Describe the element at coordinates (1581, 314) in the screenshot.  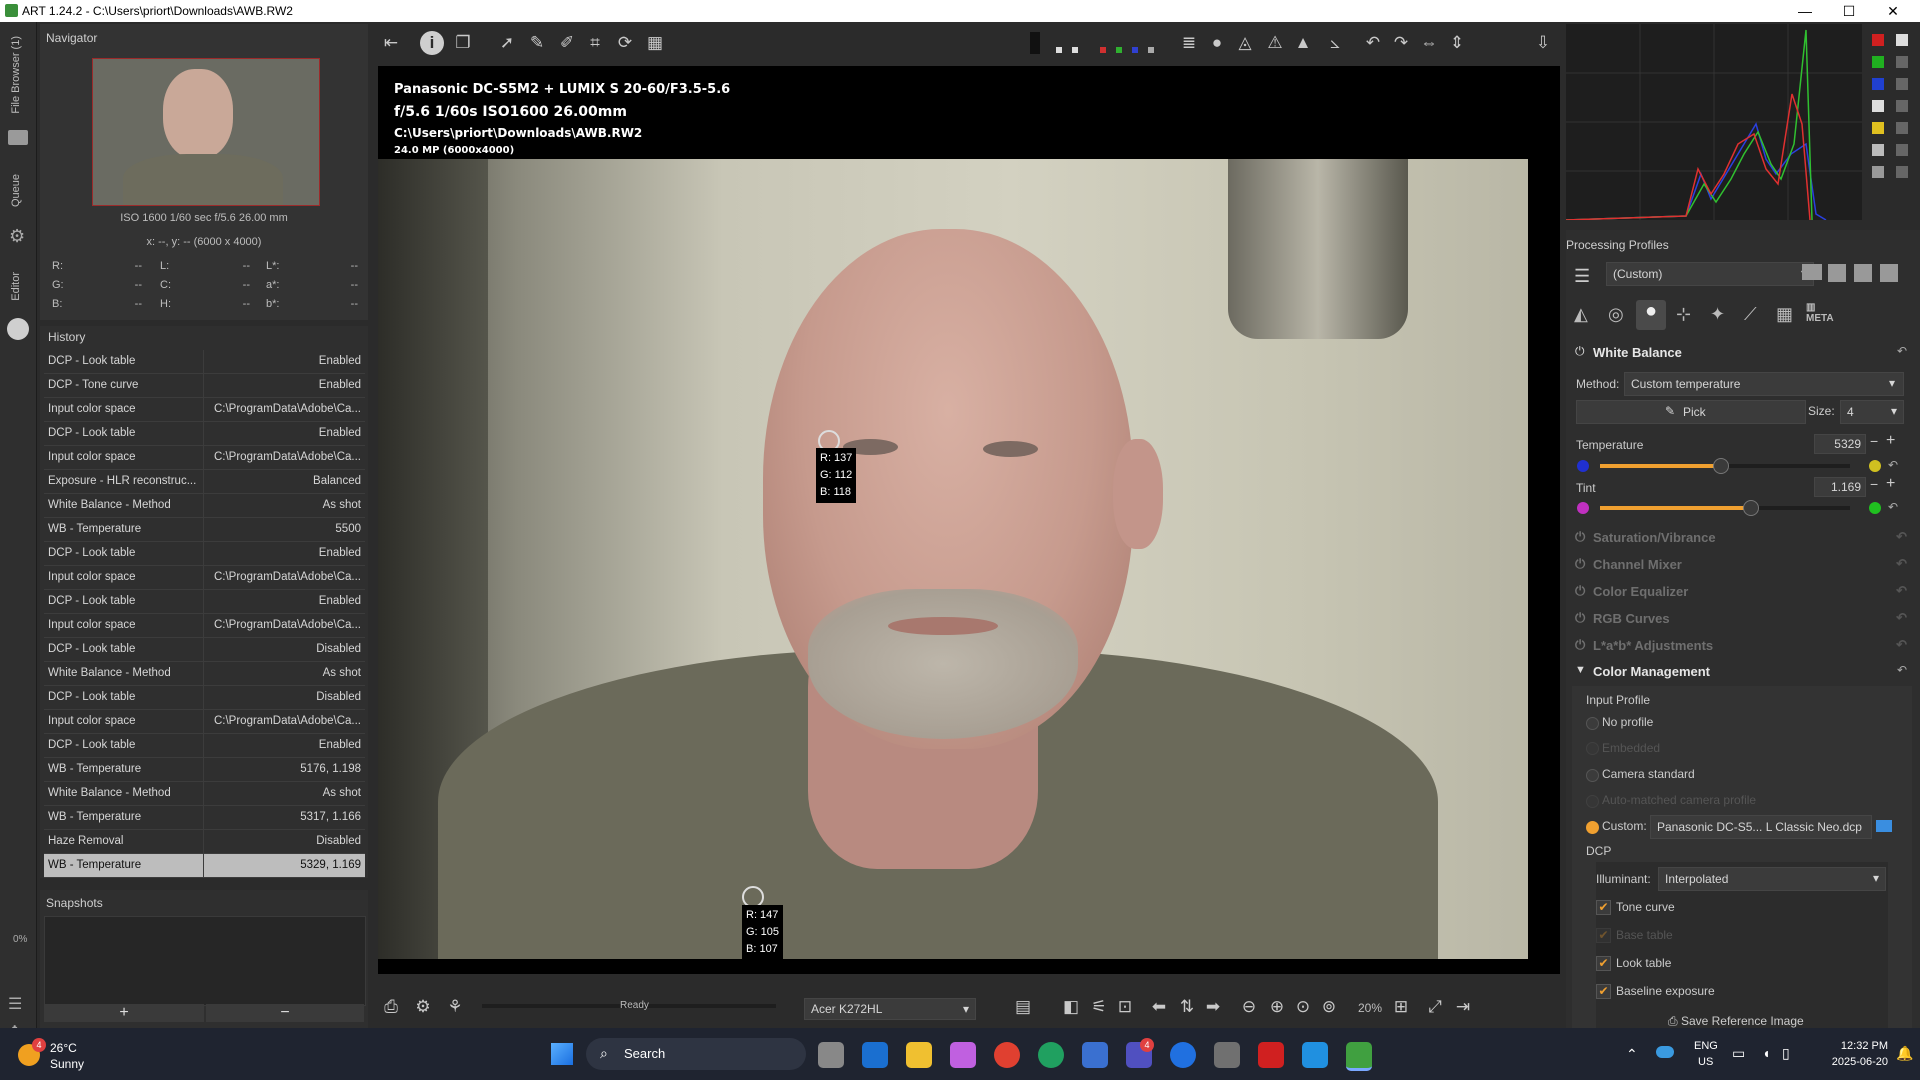
I see `tab-exposure-icon: ◭` at that location.